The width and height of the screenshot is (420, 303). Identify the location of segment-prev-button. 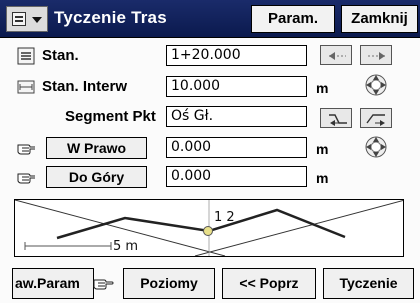
(336, 118).